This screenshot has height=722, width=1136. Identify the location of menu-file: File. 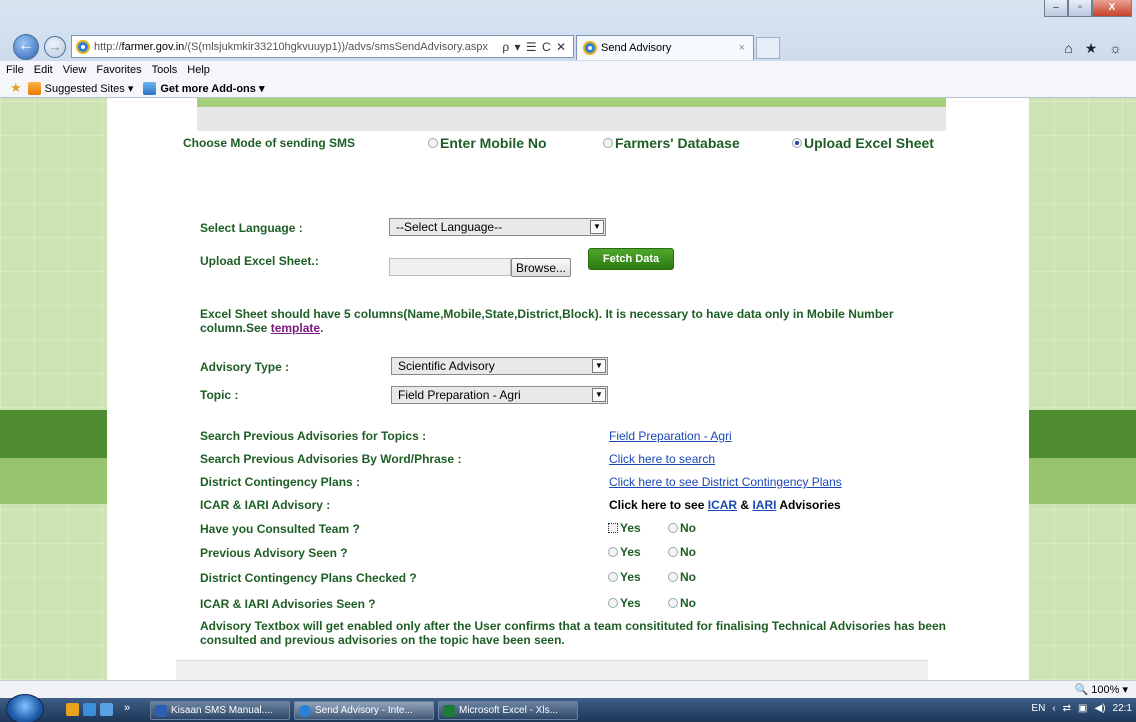
(15, 70).